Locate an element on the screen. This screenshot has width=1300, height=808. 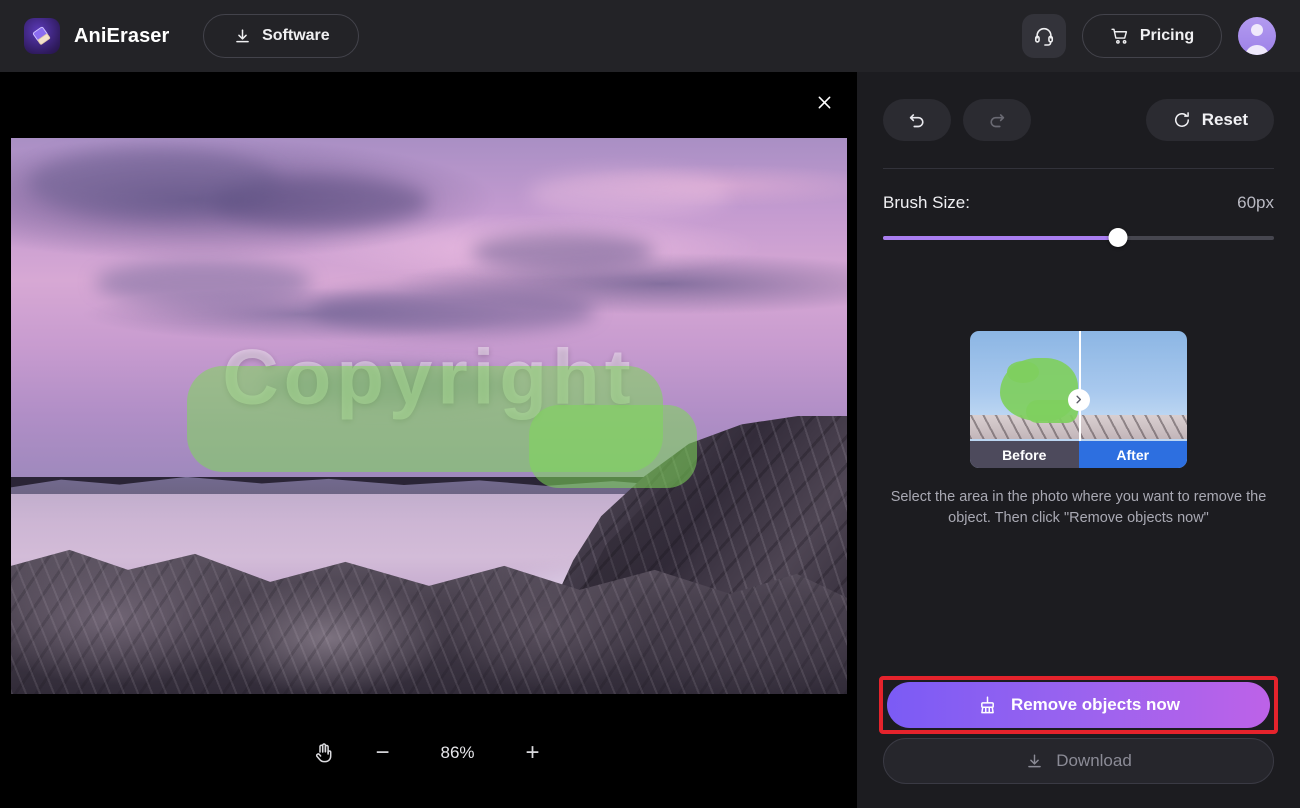
hand-pan-icon is located at coordinates (324, 753).